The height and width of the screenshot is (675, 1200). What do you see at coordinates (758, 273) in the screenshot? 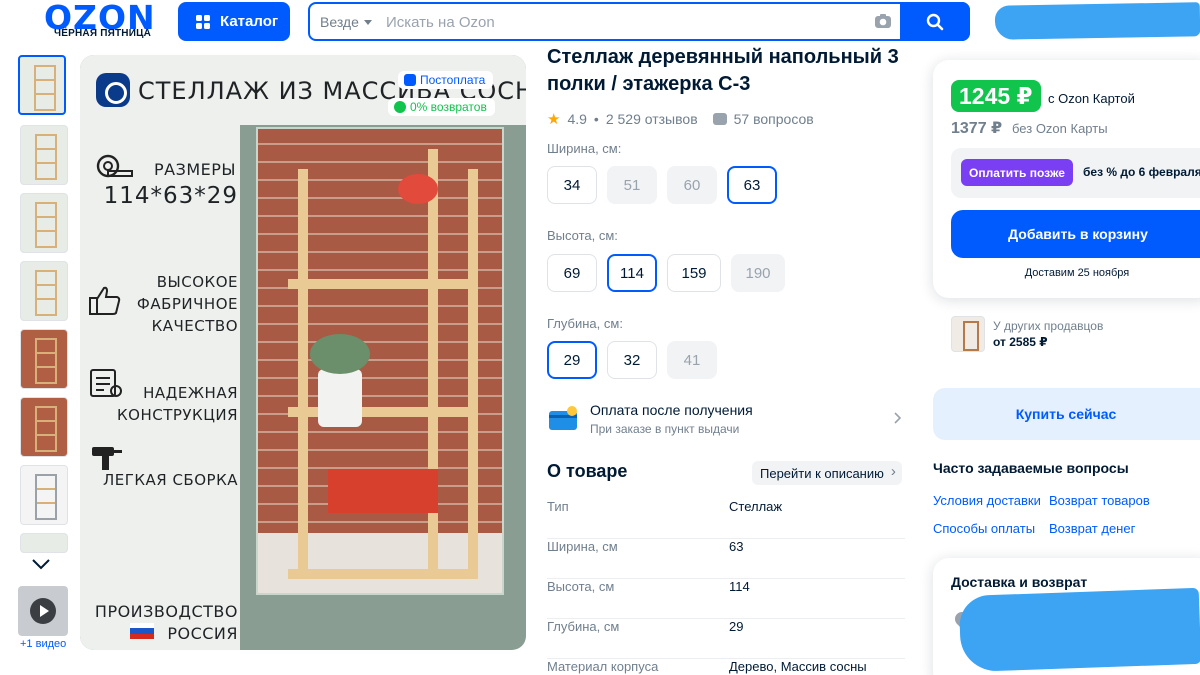
I see `height-option: 190` at bounding box center [758, 273].